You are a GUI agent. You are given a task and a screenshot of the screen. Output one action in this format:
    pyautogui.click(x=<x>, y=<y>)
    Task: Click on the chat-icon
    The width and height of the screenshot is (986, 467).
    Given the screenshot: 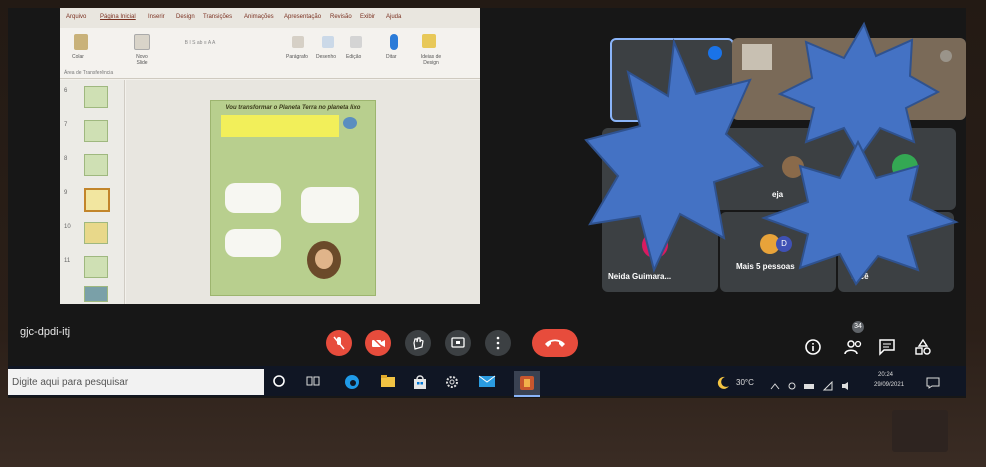 What is the action you would take?
    pyautogui.click(x=887, y=347)
    